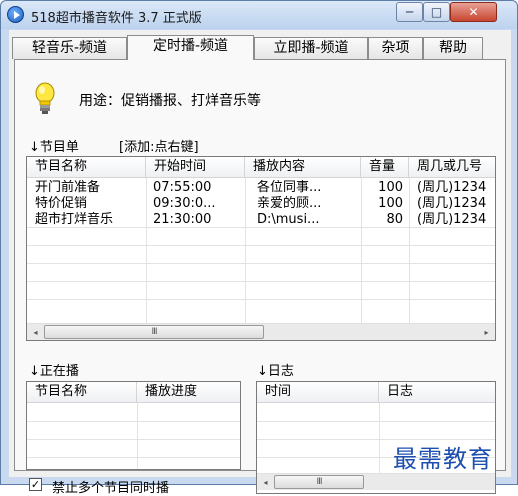 The width and height of the screenshot is (518, 496). I want to click on tab-instant: 立即播-频道, so click(311, 48).